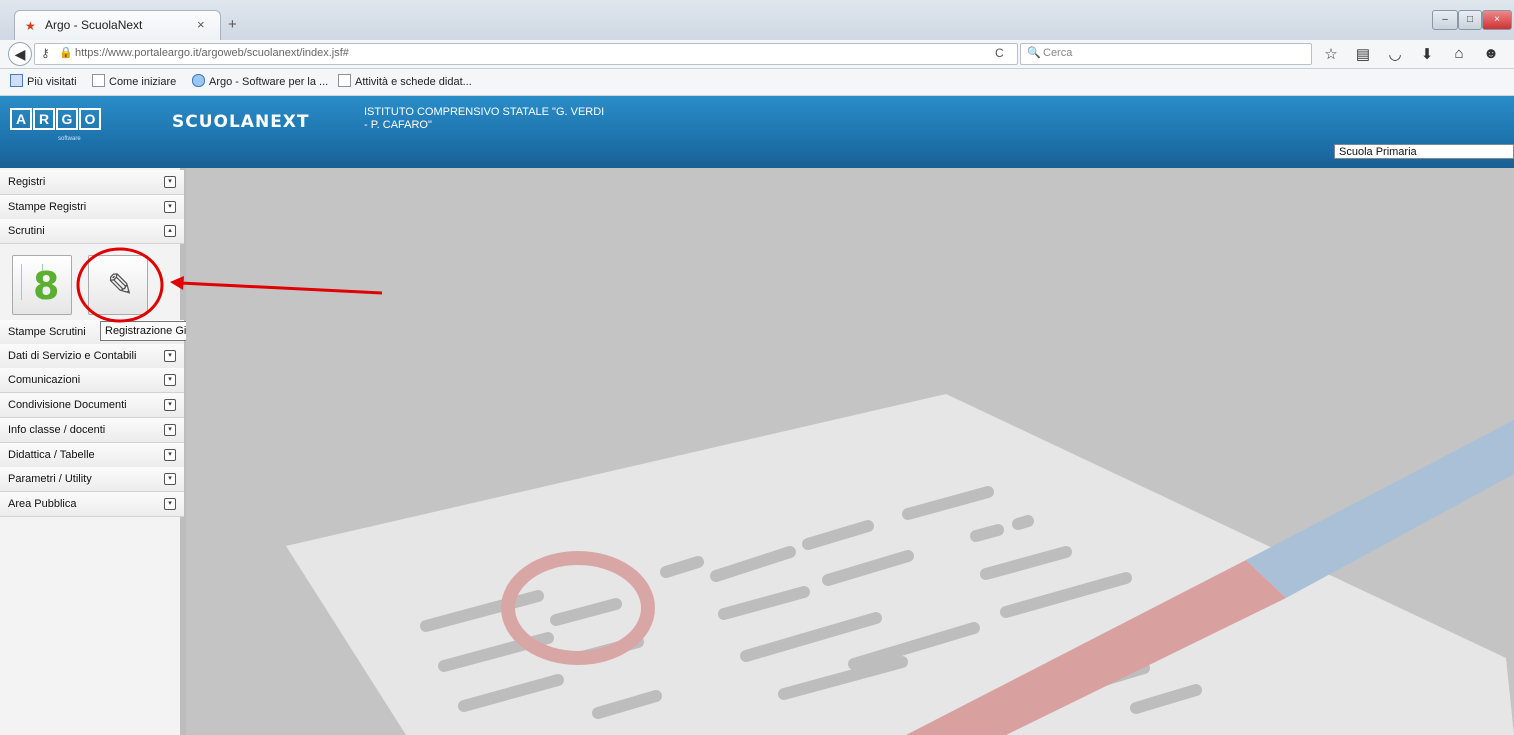 This screenshot has width=1514, height=735. Describe the element at coordinates (92, 455) in the screenshot. I see `menu-didattica: Didattica / Tabelle ▾` at that location.